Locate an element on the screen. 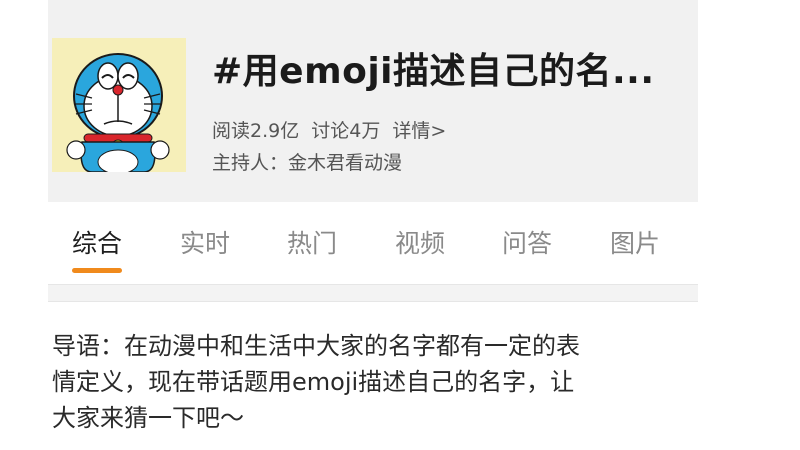 Image resolution: width=800 pixels, height=450 pixels. doraemon-avatar-icon is located at coordinates (118, 112).